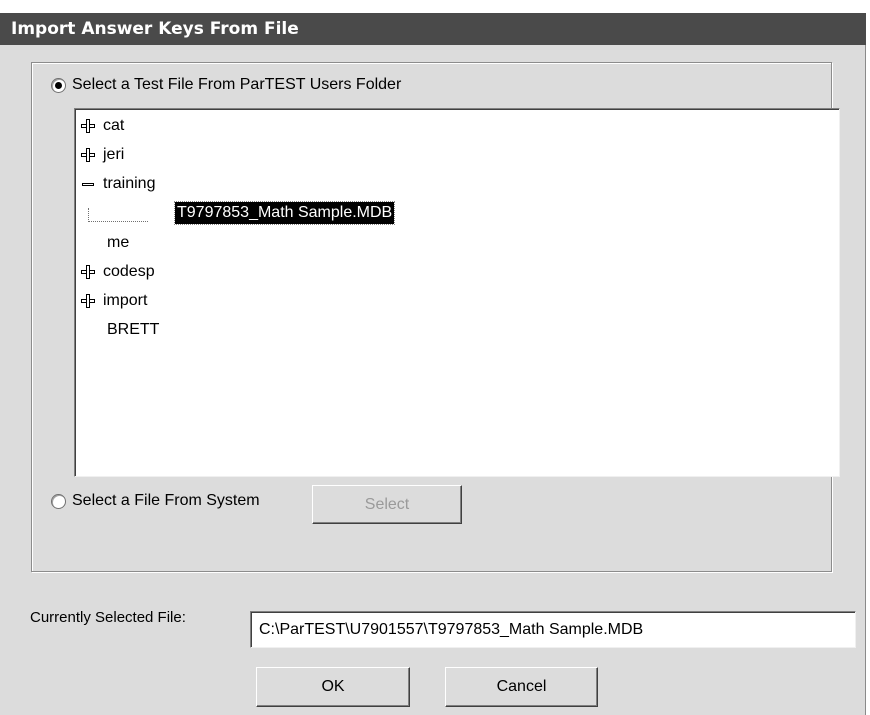 Image resolution: width=870 pixels, height=715 pixels. What do you see at coordinates (102, 155) in the screenshot?
I see `tree-node-jeri: jeri` at bounding box center [102, 155].